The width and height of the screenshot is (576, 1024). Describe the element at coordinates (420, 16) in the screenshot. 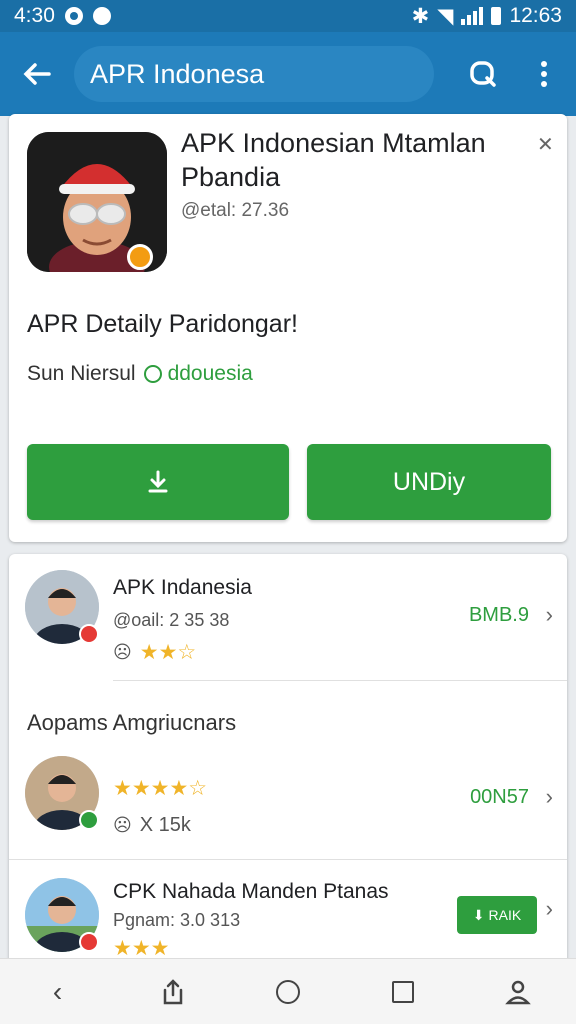

I see `bluetooth-icon: ✱` at that location.